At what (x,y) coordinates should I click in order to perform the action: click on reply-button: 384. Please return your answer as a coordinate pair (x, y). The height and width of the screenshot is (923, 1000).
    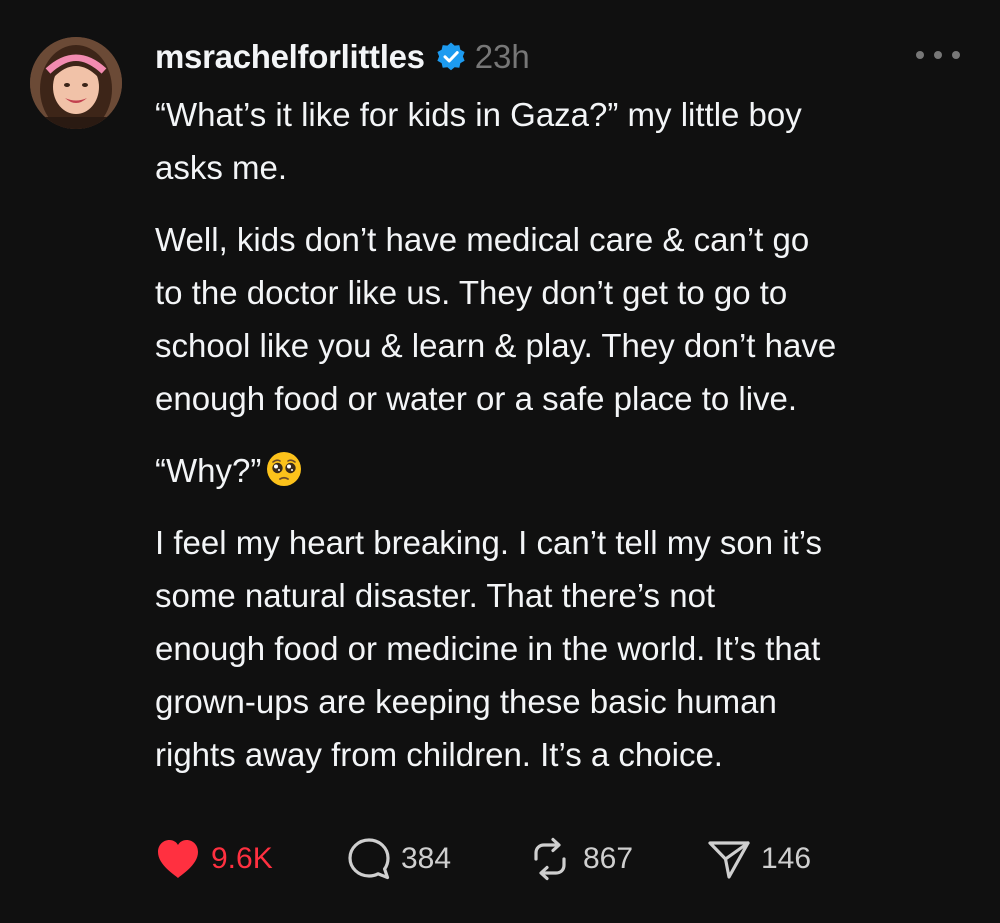
    Looking at the image, I should click on (437, 859).